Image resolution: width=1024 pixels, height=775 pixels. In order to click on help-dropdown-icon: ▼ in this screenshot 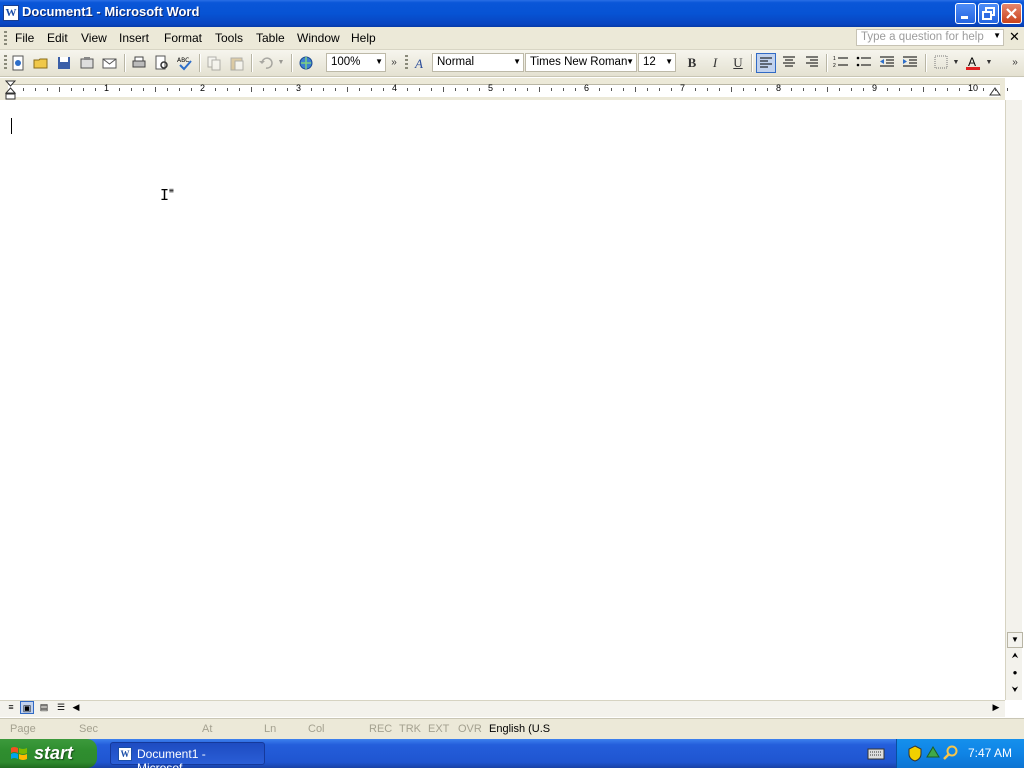, I will do `click(997, 35)`.